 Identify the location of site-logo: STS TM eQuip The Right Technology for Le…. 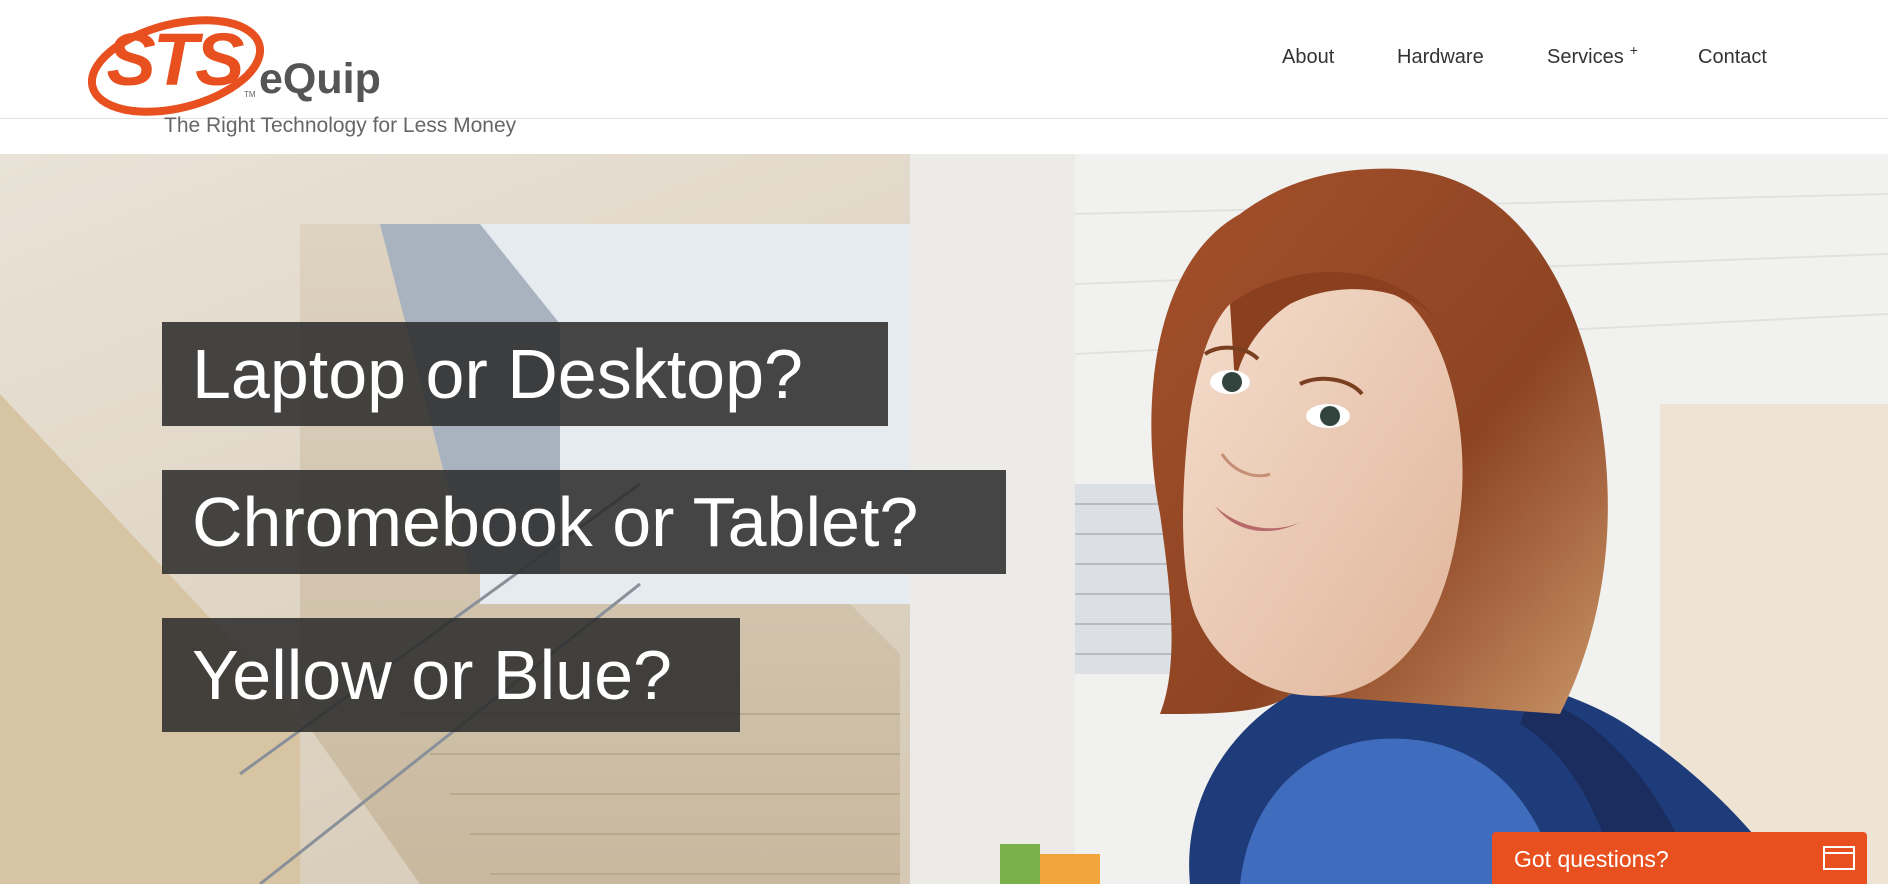
(304, 75).